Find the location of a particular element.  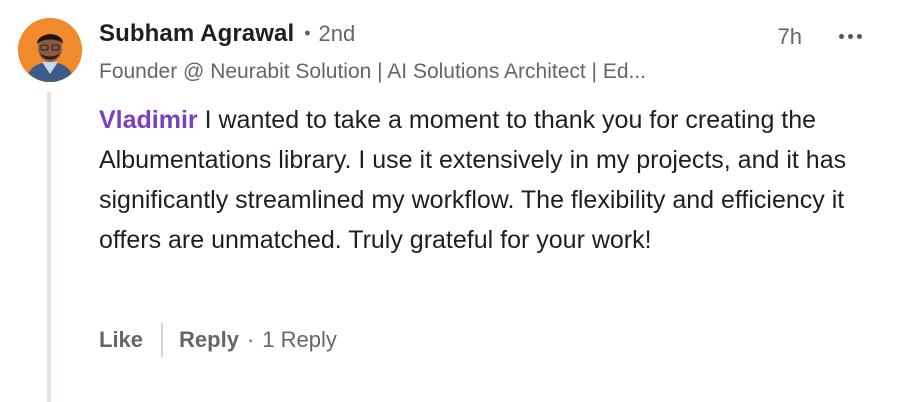

avatar is located at coordinates (50, 50).